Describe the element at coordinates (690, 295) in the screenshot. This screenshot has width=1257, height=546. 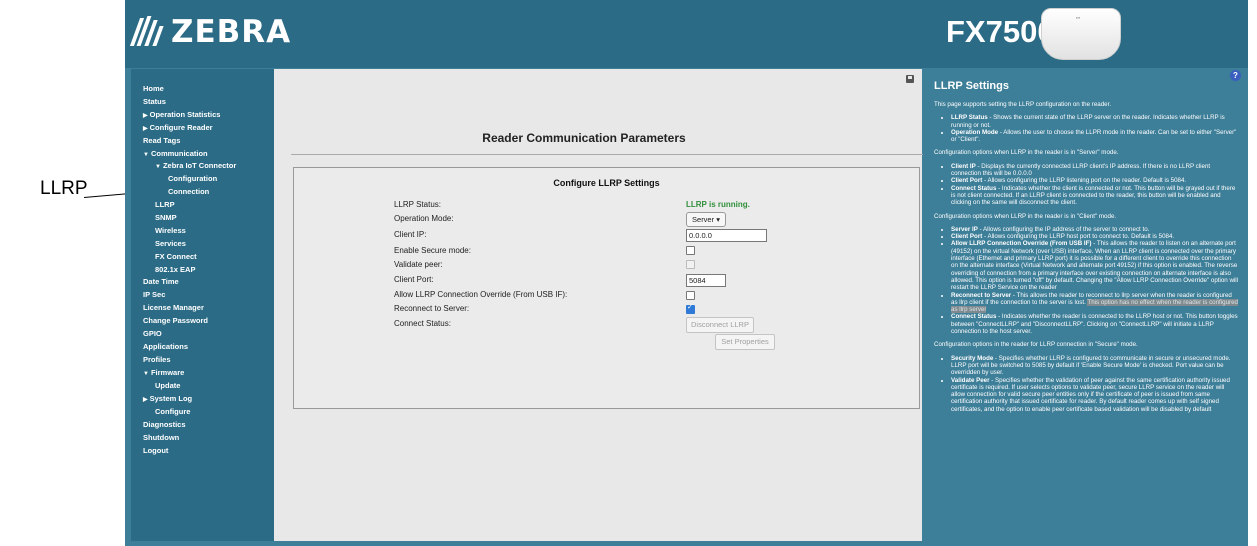
I see `allow-override-checkbox` at that location.